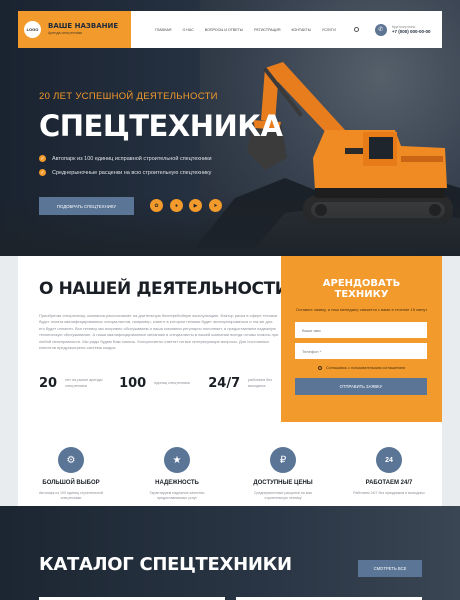 The image size is (460, 600). I want to click on view-all-button: Смотреть все, so click(390, 568).